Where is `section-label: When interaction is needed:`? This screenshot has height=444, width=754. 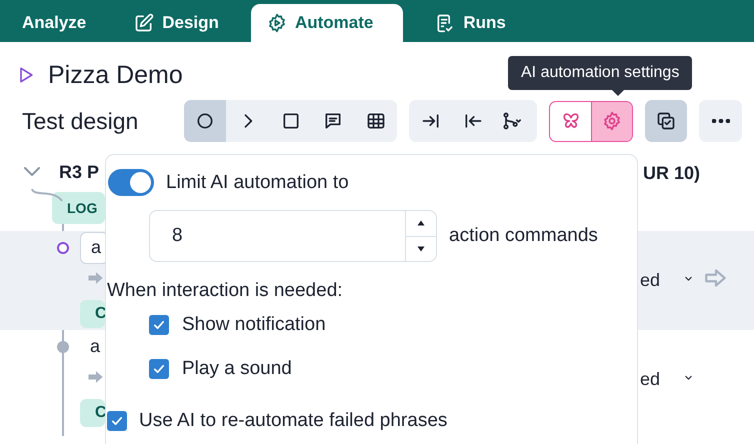
section-label: When interaction is needed: is located at coordinates (225, 291).